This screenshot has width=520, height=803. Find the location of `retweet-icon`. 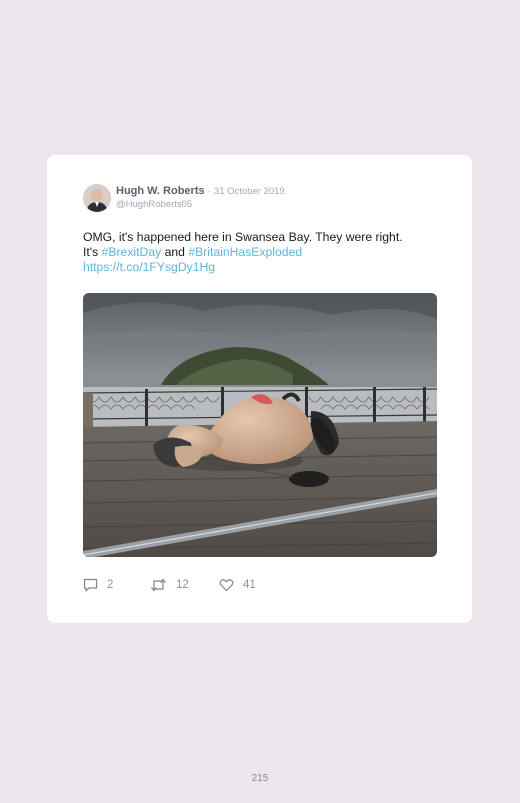

retweet-icon is located at coordinates (158, 585).